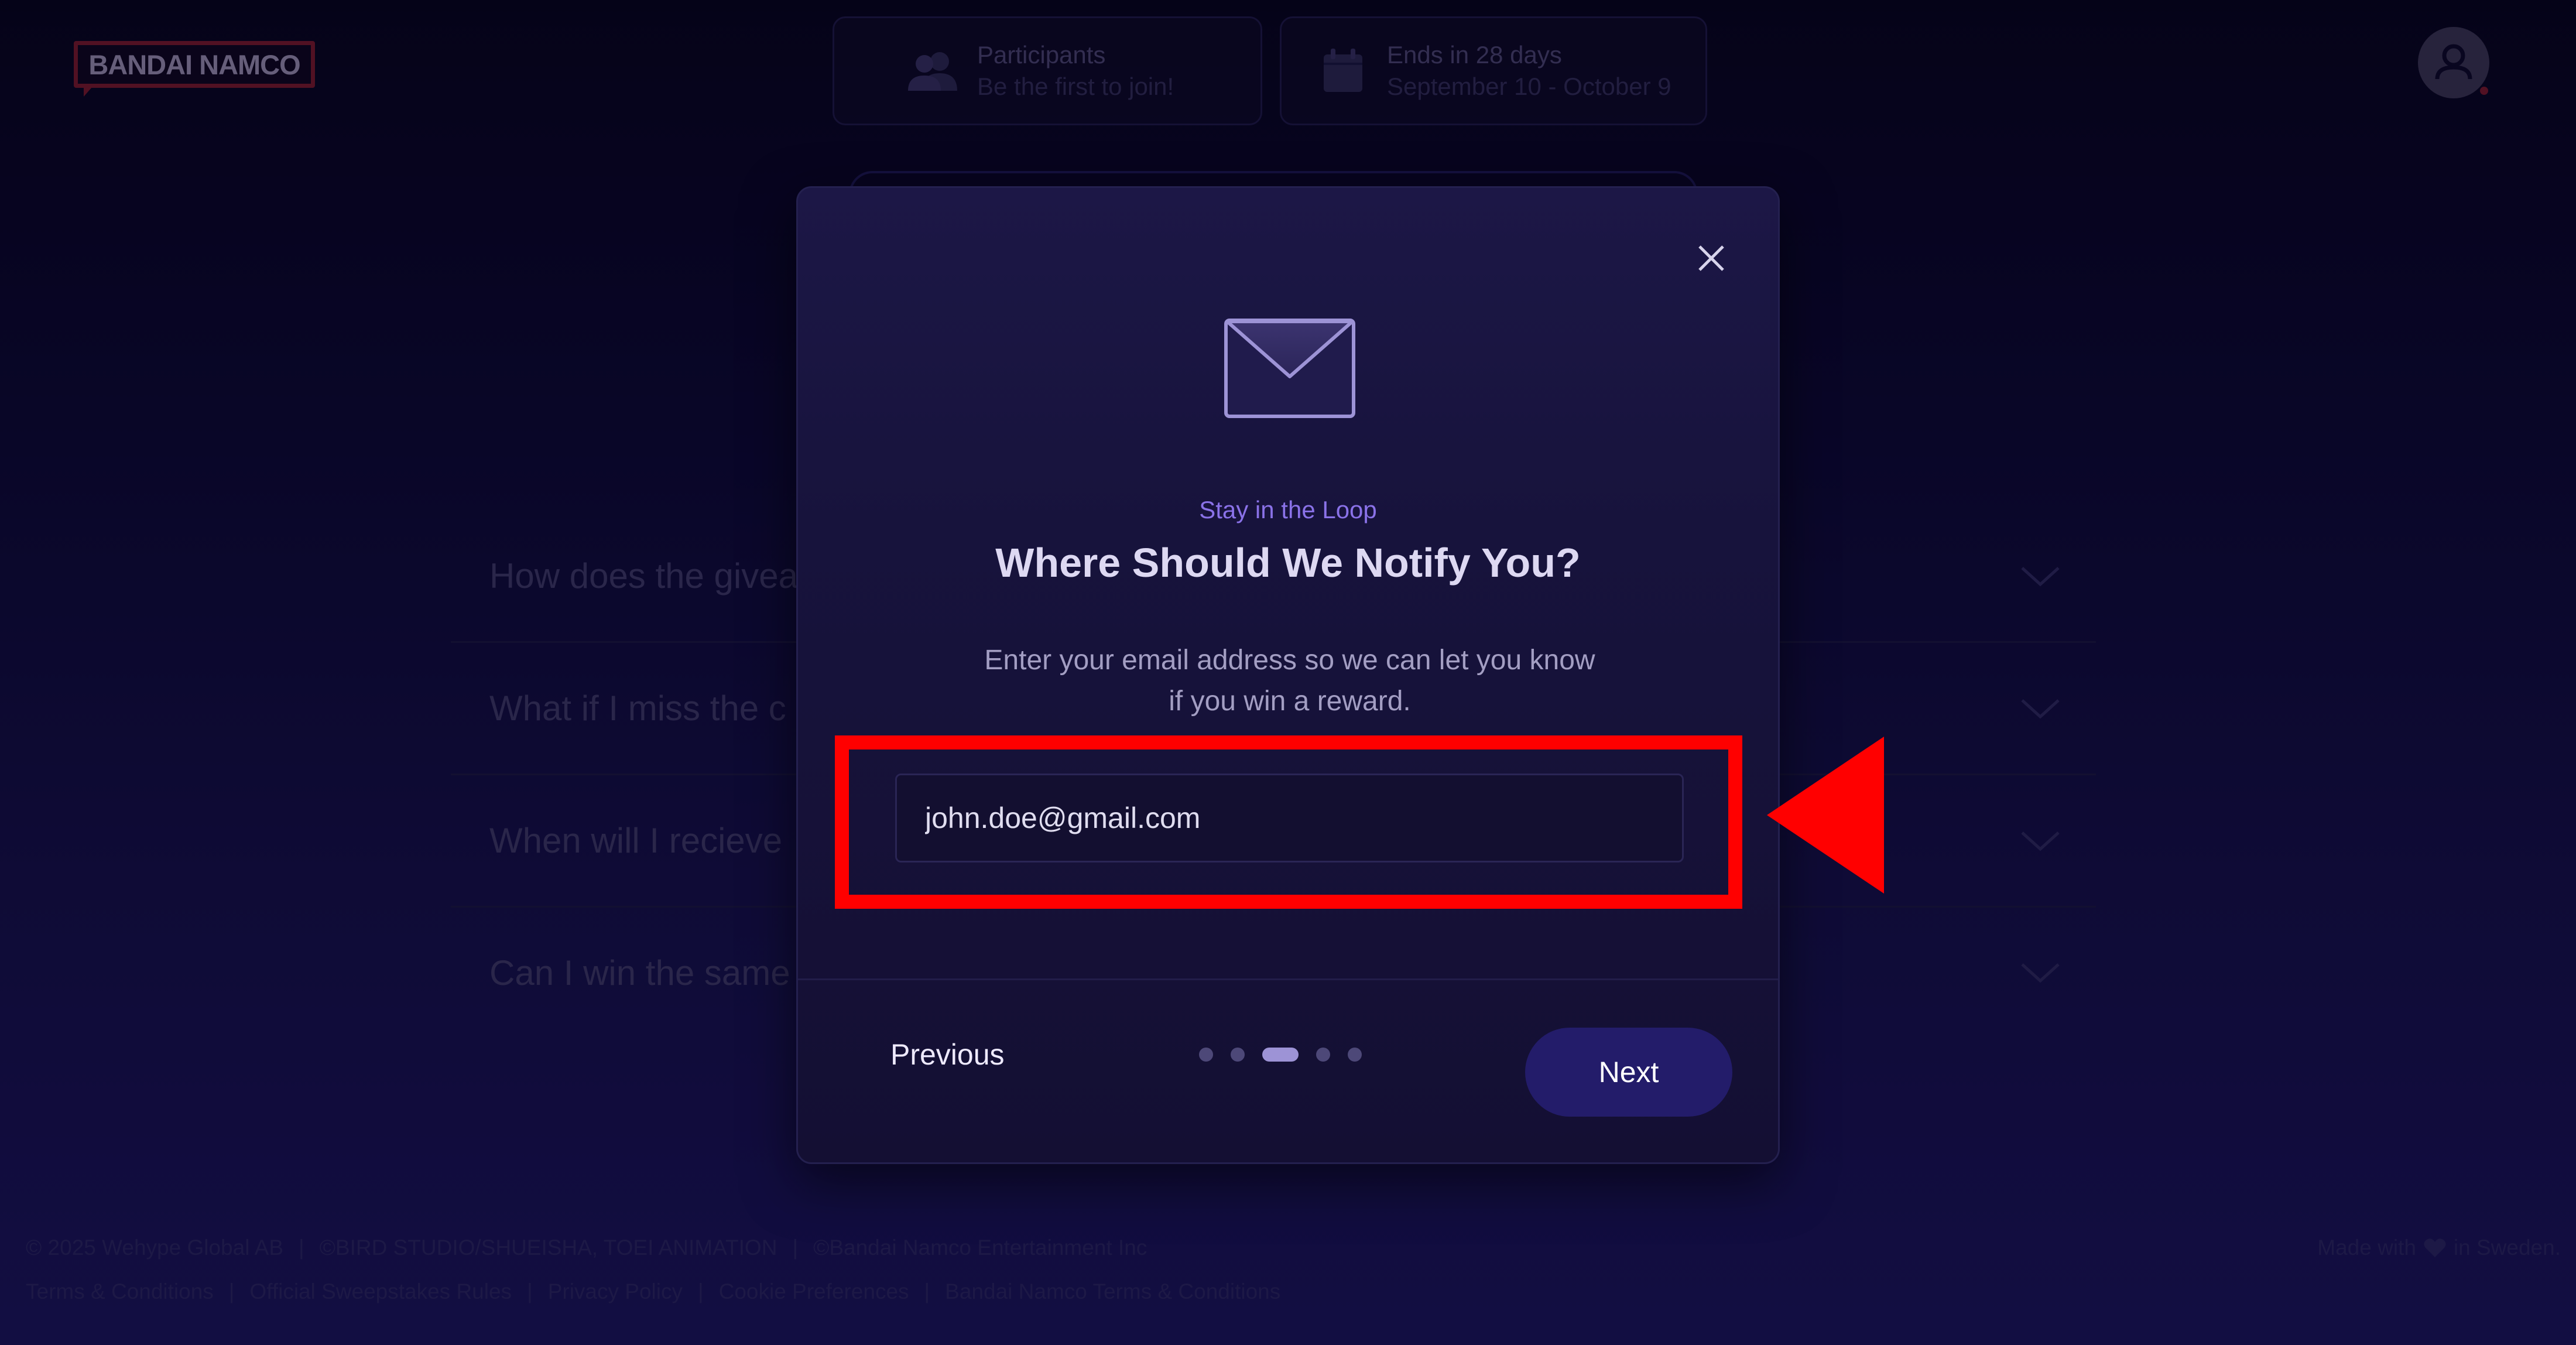 This screenshot has width=2576, height=1345. I want to click on close-button, so click(1711, 258).